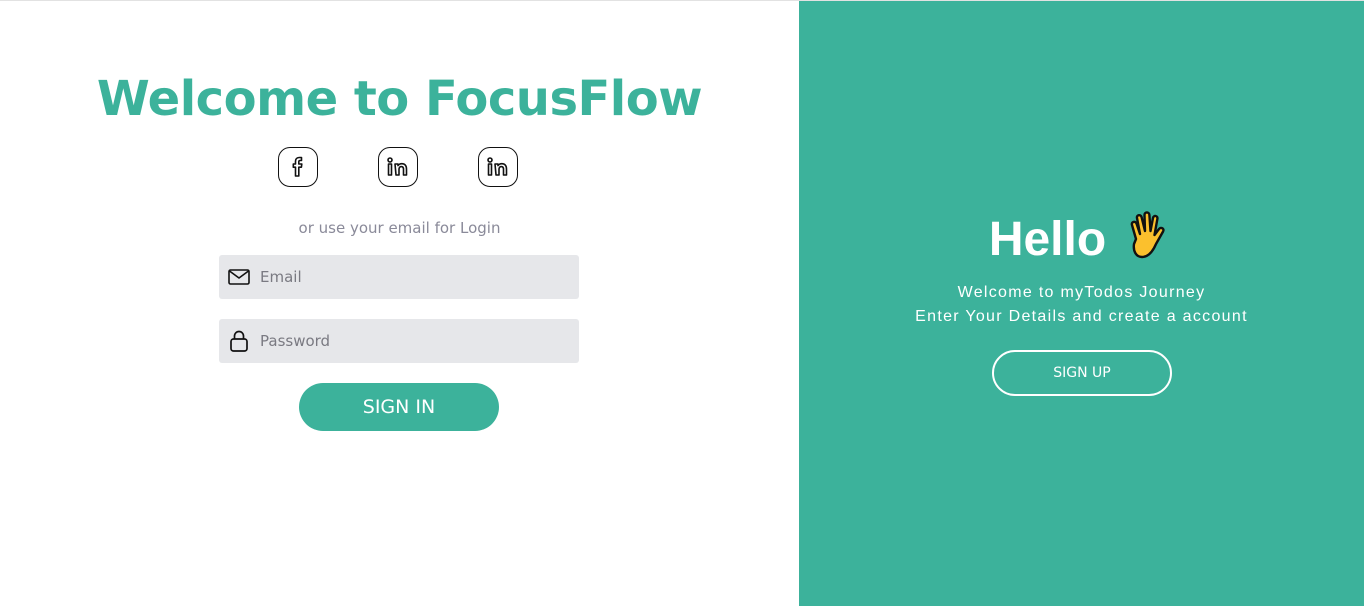  I want to click on create-account-text: Enter Your Details and create a account, so click(1081, 316).